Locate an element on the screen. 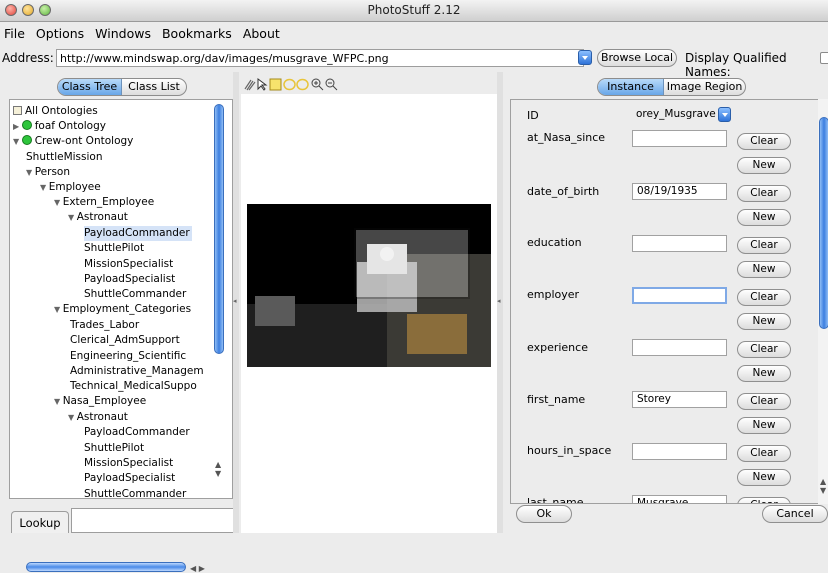 This screenshot has width=828, height=573. id-dropdown-icon is located at coordinates (724, 114).